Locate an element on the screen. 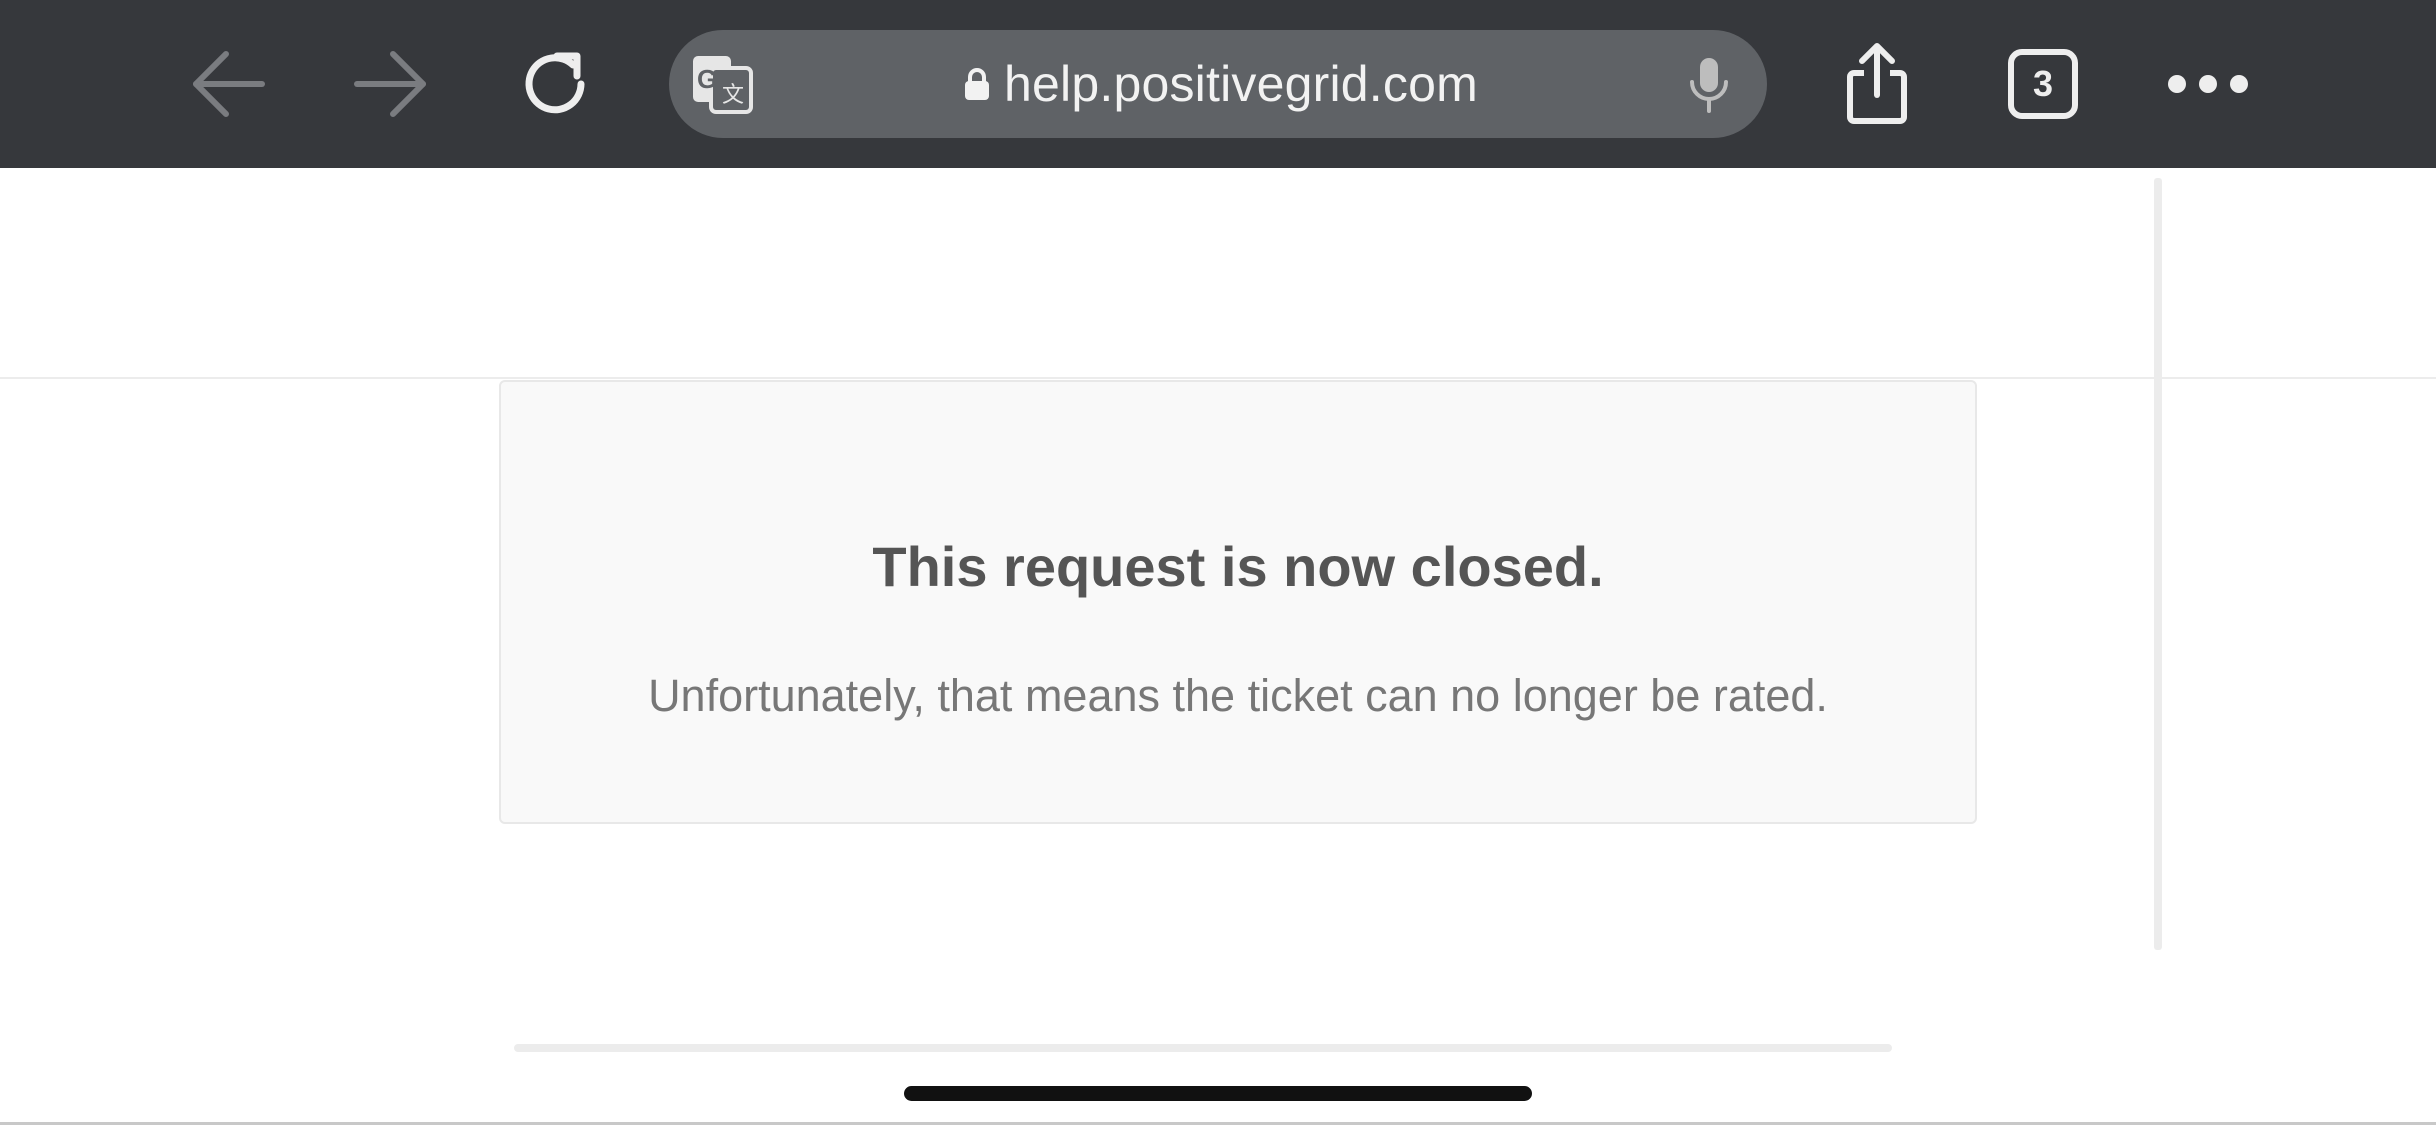  reload-icon is located at coordinates (555, 83).